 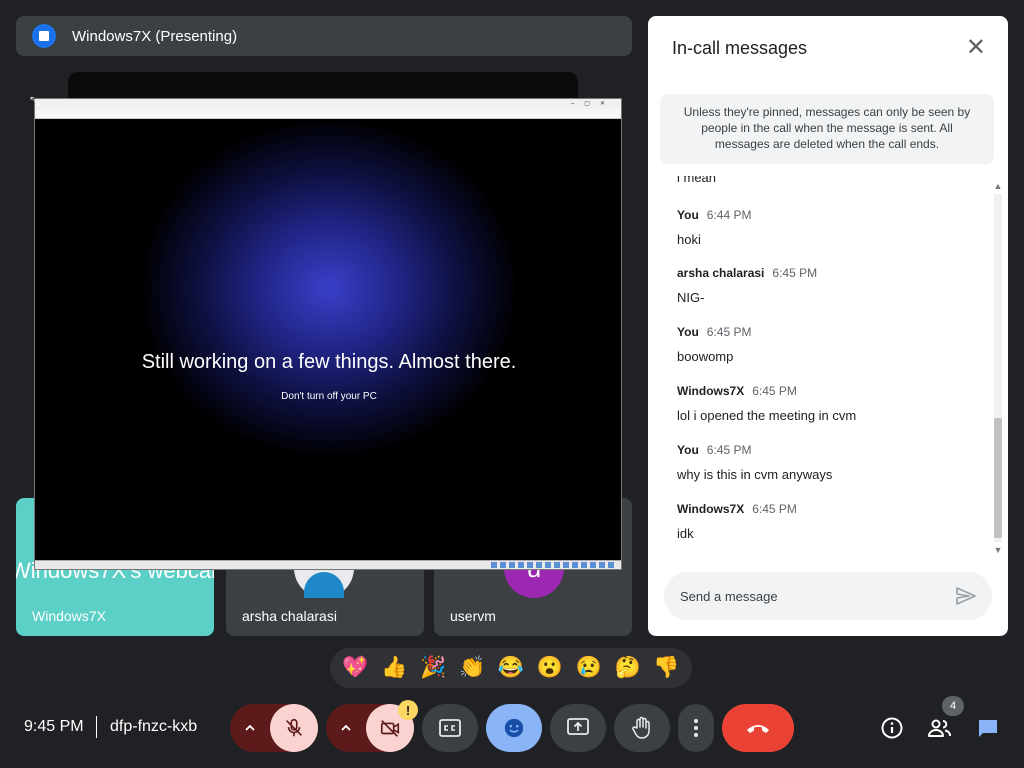 I want to click on chat-title: In-call messages, so click(x=740, y=48).